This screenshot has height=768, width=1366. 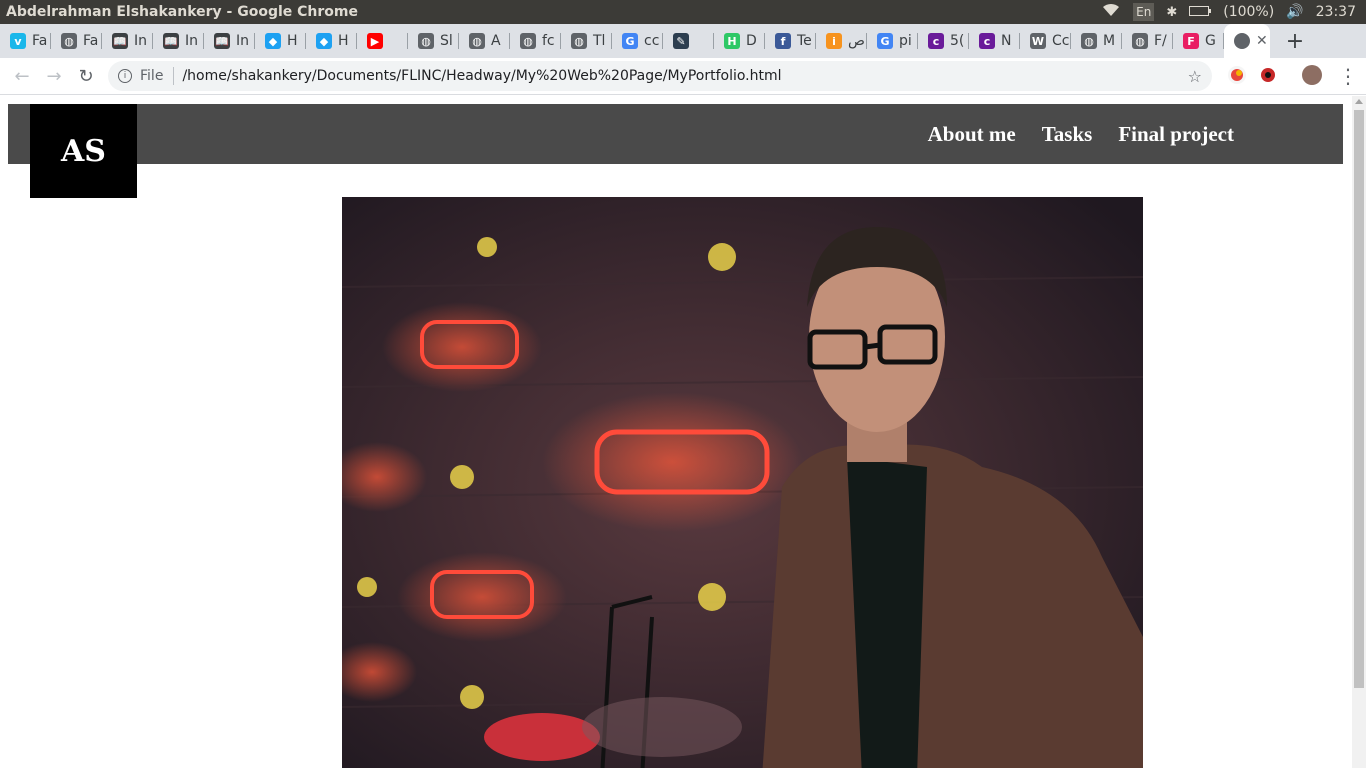 What do you see at coordinates (1061, 41) in the screenshot?
I see `tab-title: Cc` at bounding box center [1061, 41].